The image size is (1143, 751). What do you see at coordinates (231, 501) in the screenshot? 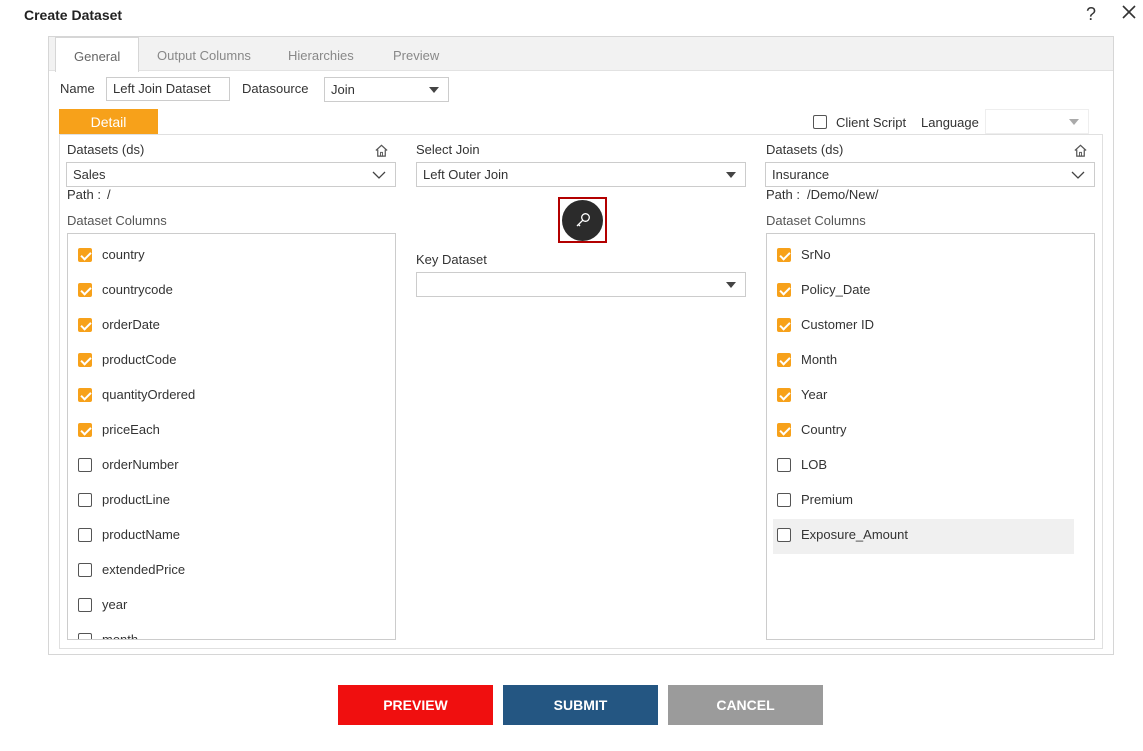
I see `list-item: productLine` at bounding box center [231, 501].